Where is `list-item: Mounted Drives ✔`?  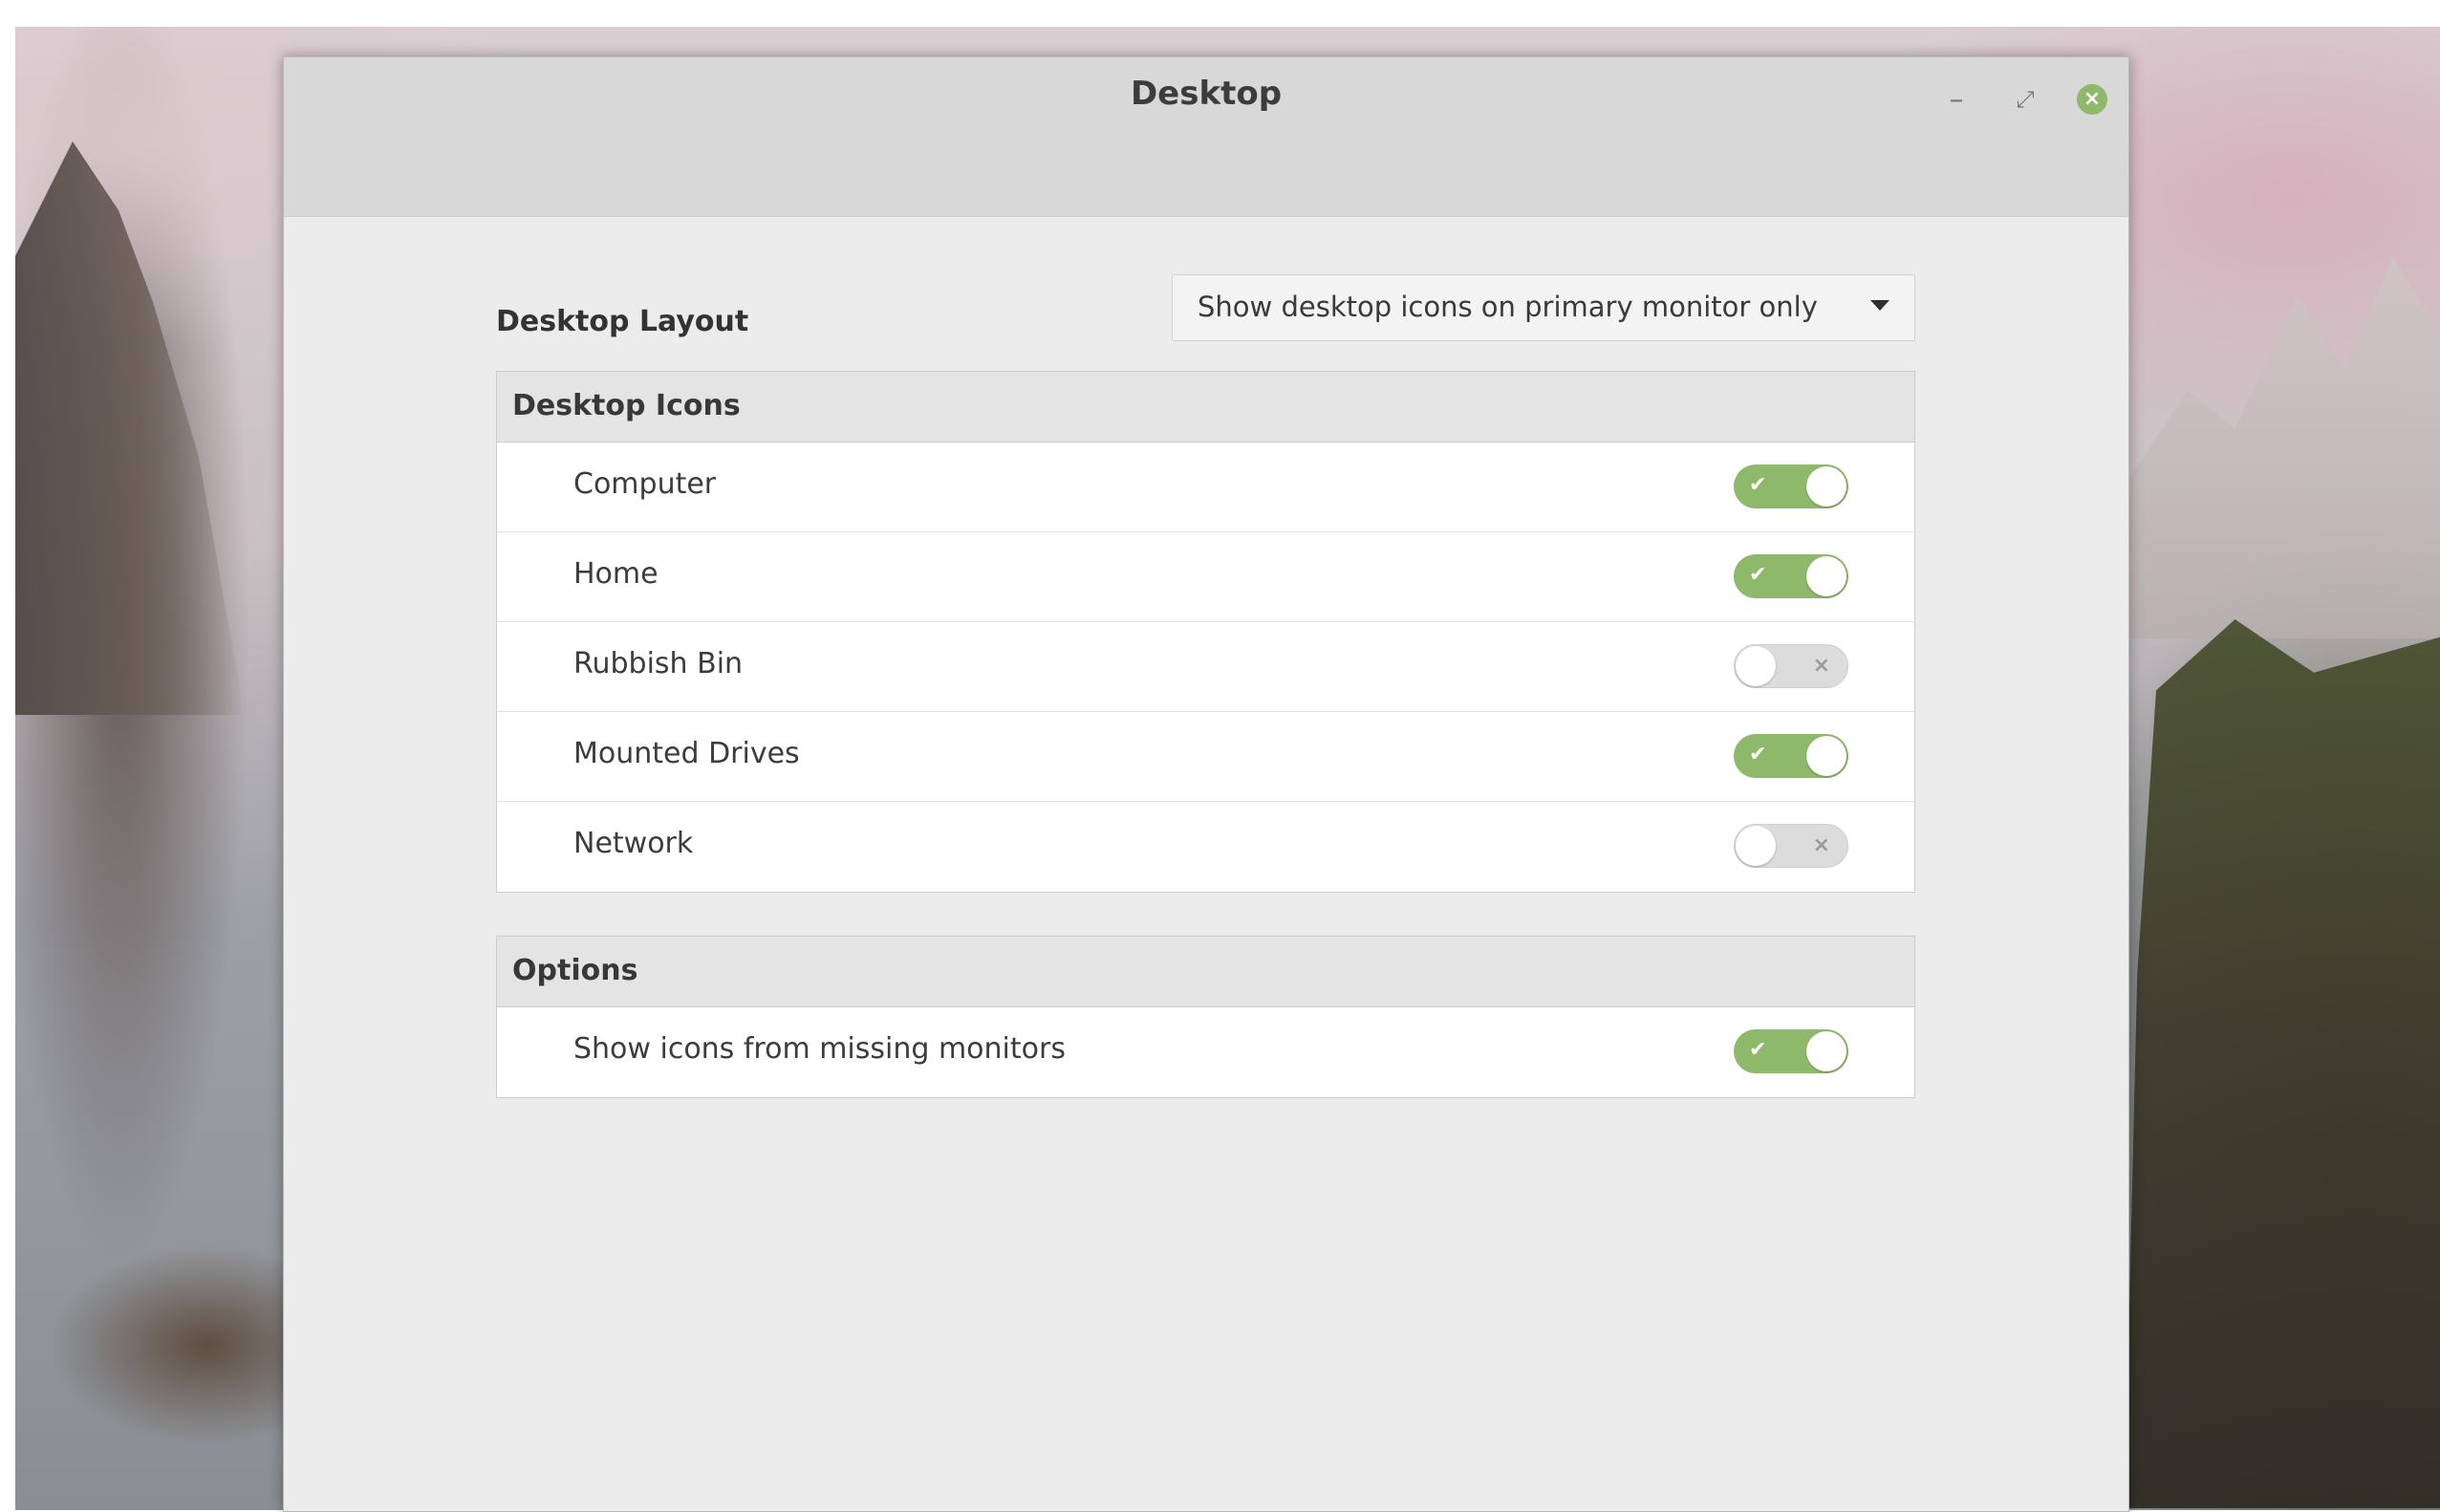
list-item: Mounted Drives ✔ is located at coordinates (1206, 757).